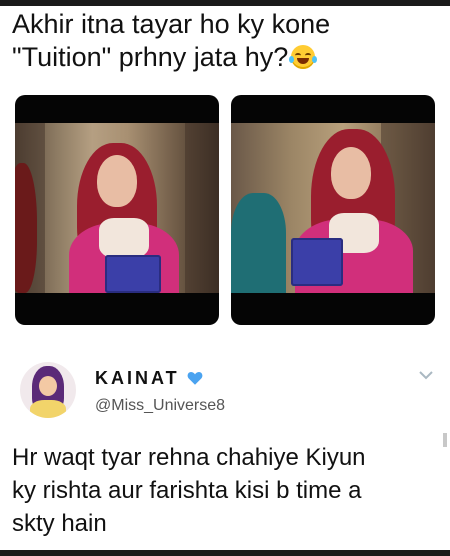 The image size is (450, 556). What do you see at coordinates (48, 390) in the screenshot?
I see `avatar` at bounding box center [48, 390].